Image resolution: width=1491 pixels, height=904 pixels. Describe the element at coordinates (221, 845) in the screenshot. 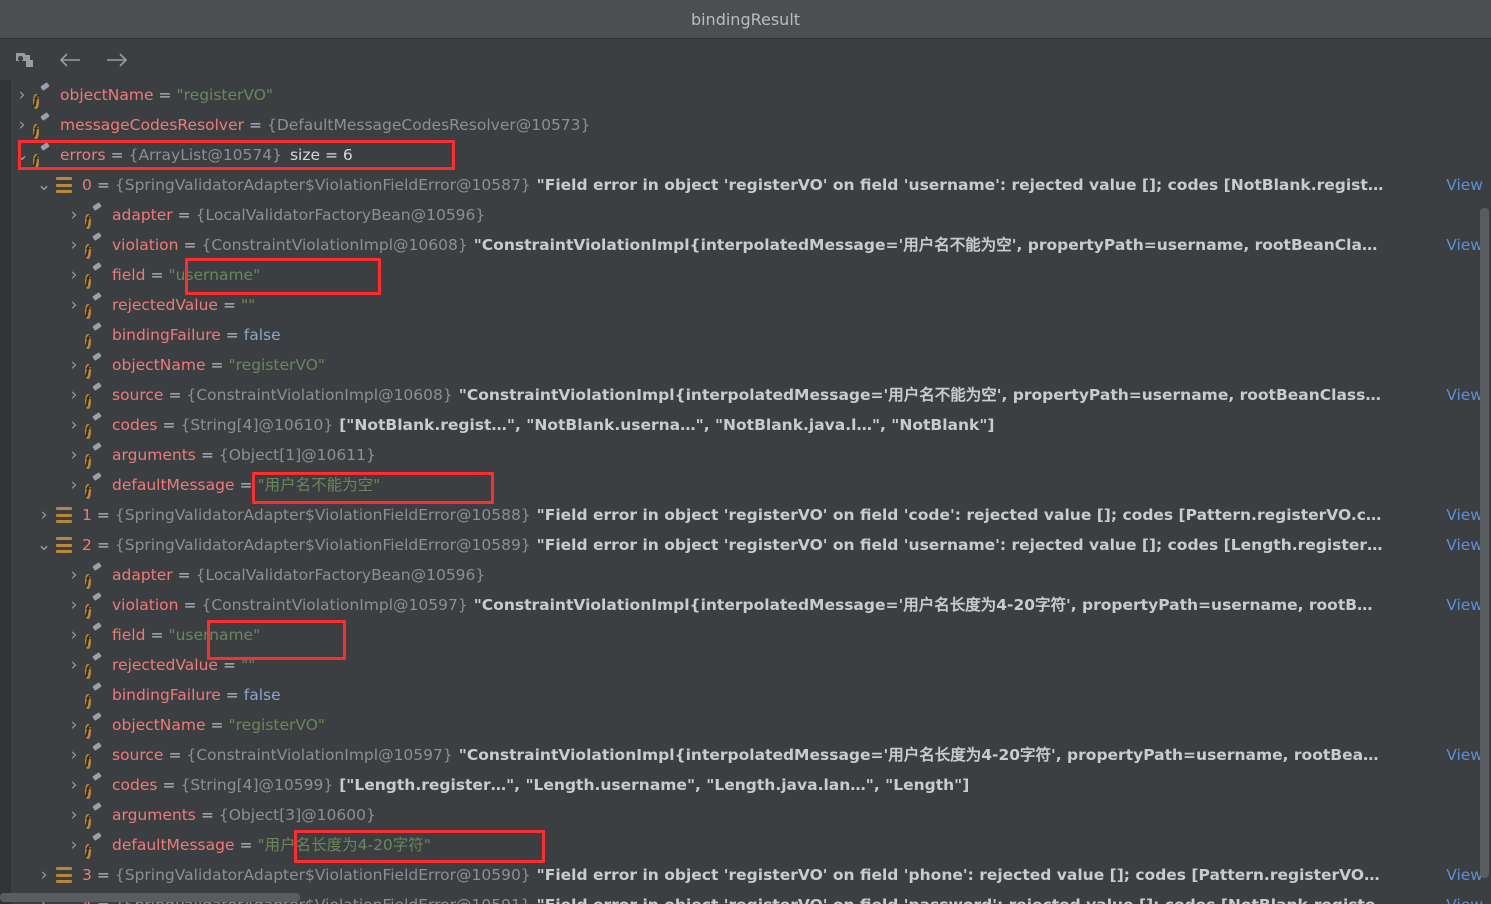

I see `tree-row-content: › f defaultMessage = "用户名长度为4-20字符"` at that location.